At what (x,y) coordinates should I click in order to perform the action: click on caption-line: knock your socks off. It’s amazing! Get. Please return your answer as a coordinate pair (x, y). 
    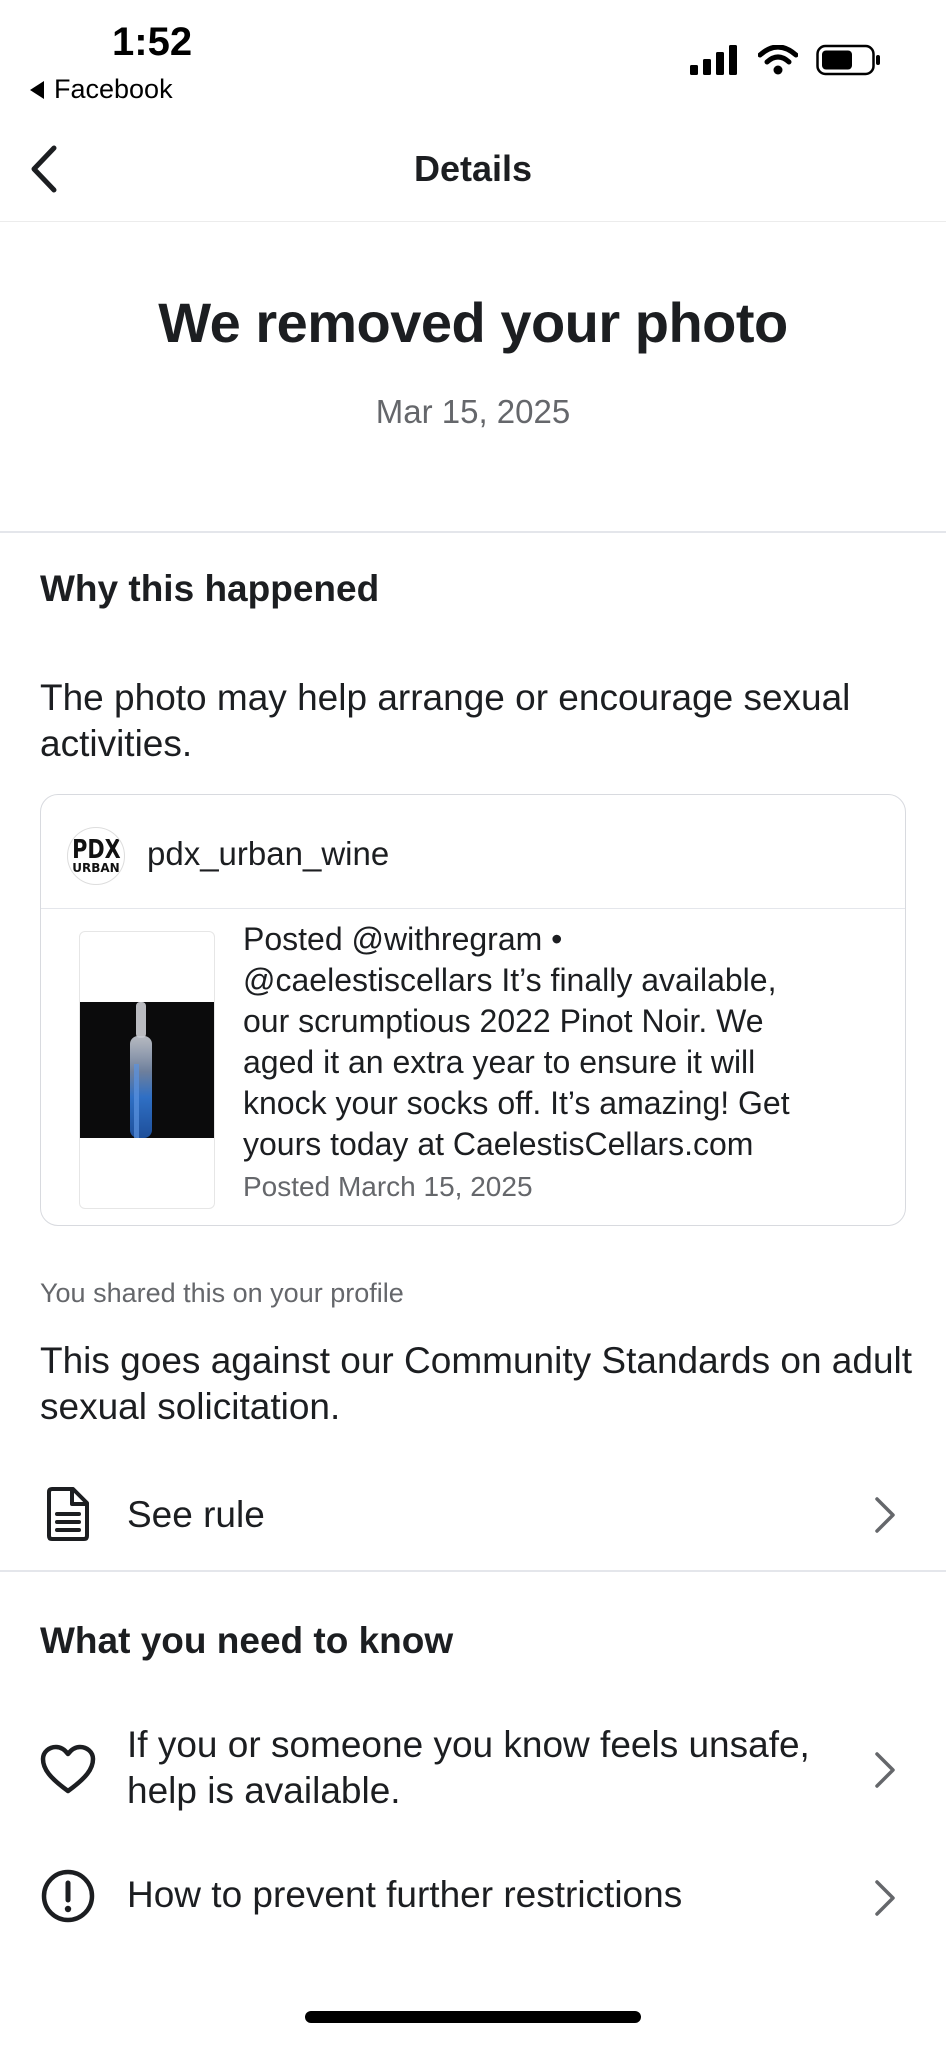
    Looking at the image, I should click on (516, 1103).